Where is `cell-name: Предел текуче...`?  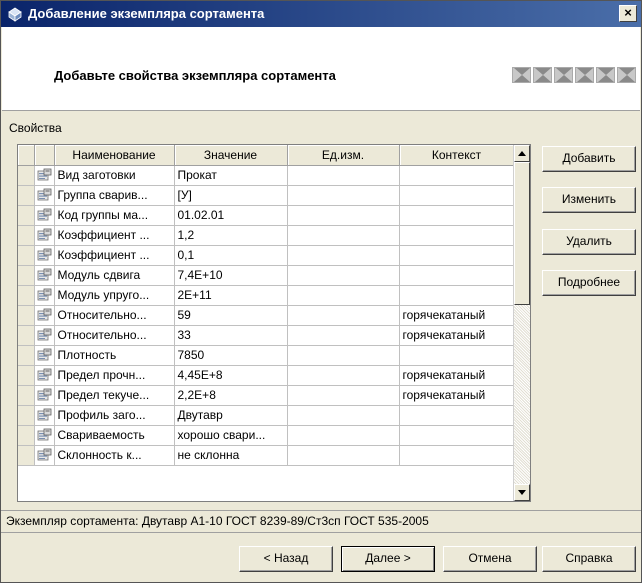 cell-name: Предел текуче... is located at coordinates (114, 395).